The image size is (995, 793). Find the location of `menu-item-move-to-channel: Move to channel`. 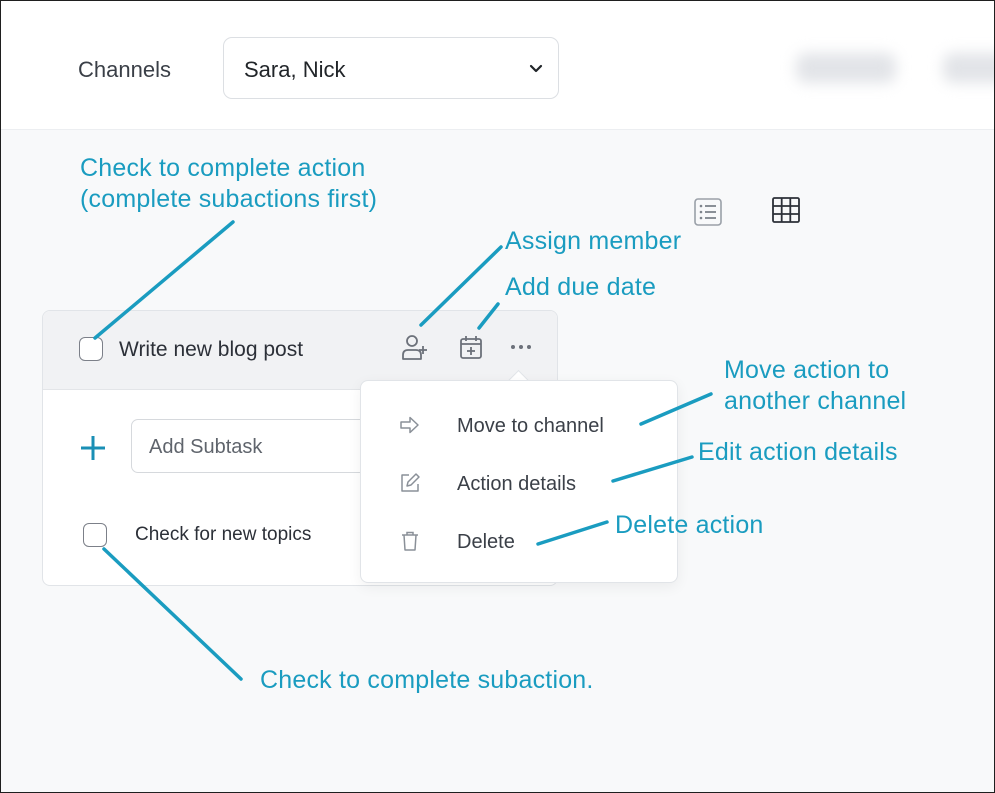

menu-item-move-to-channel: Move to channel is located at coordinates (519, 426).